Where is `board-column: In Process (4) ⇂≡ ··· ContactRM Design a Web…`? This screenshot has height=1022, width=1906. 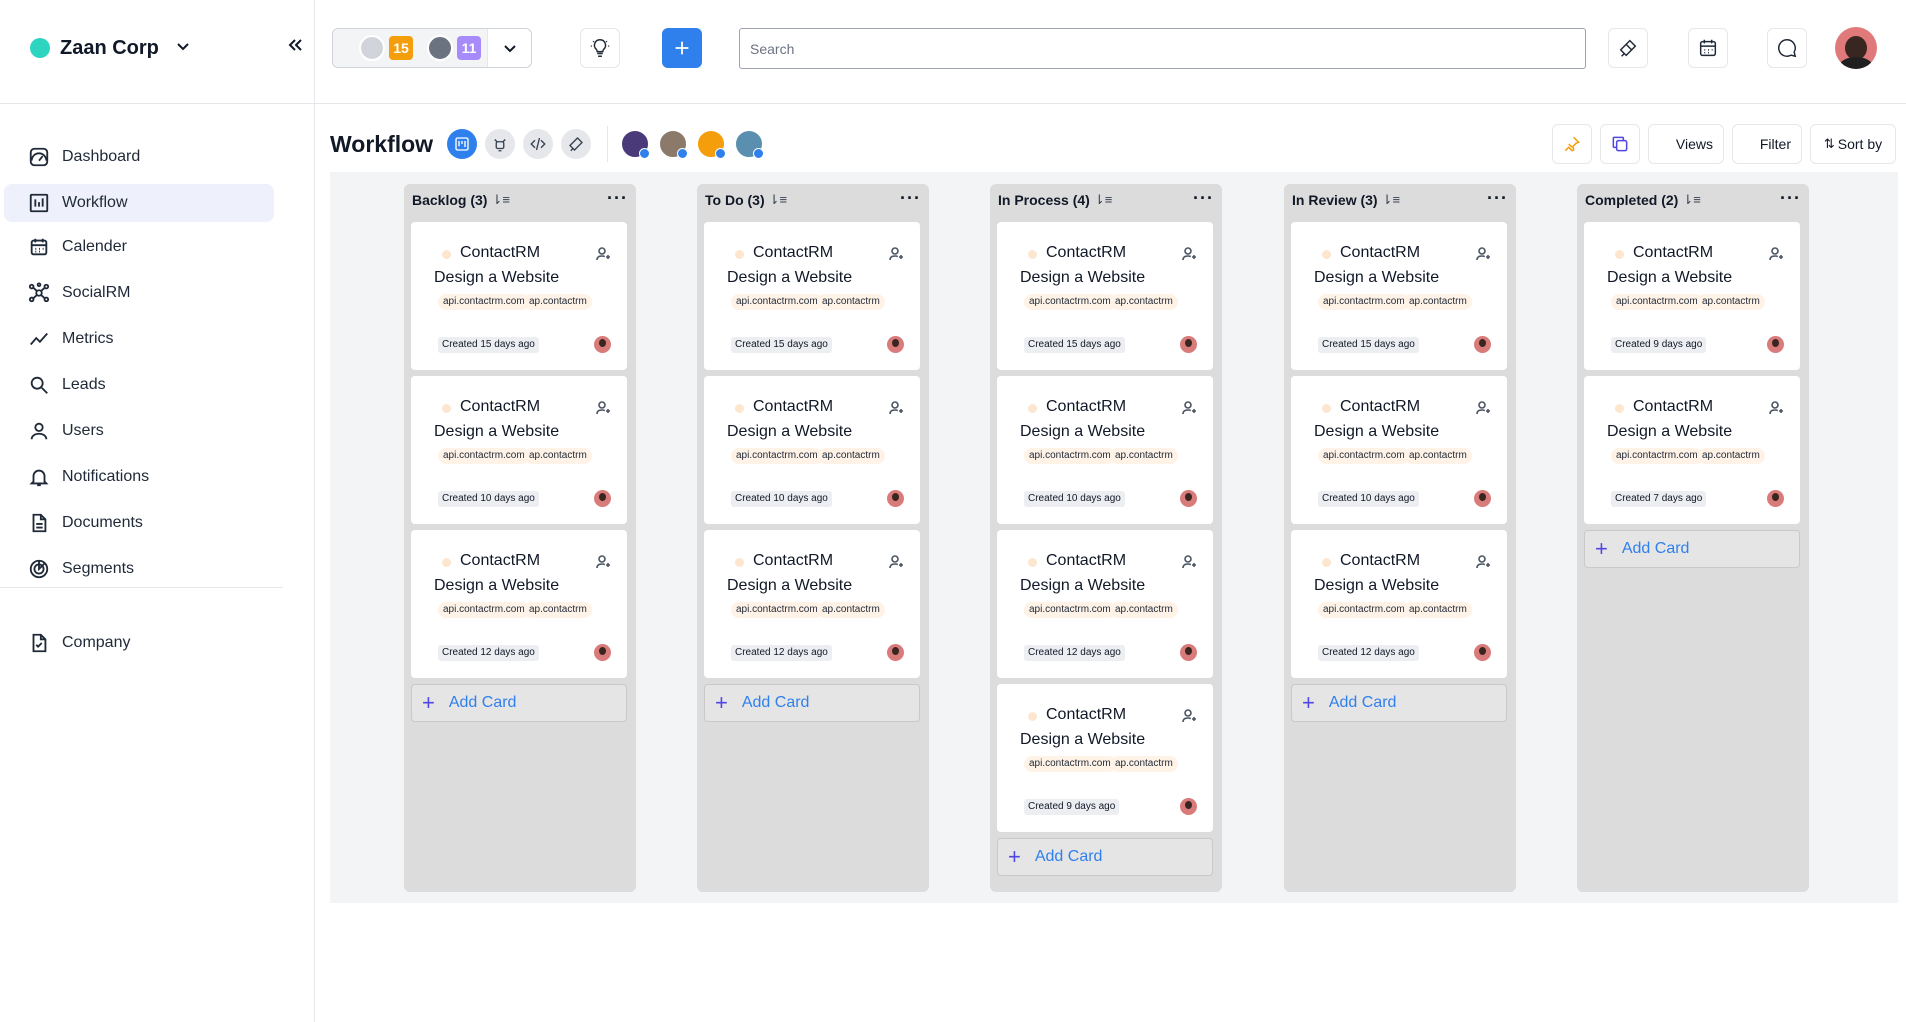 board-column: In Process (4) ⇂≡ ··· ContactRM Design a Web… is located at coordinates (1106, 538).